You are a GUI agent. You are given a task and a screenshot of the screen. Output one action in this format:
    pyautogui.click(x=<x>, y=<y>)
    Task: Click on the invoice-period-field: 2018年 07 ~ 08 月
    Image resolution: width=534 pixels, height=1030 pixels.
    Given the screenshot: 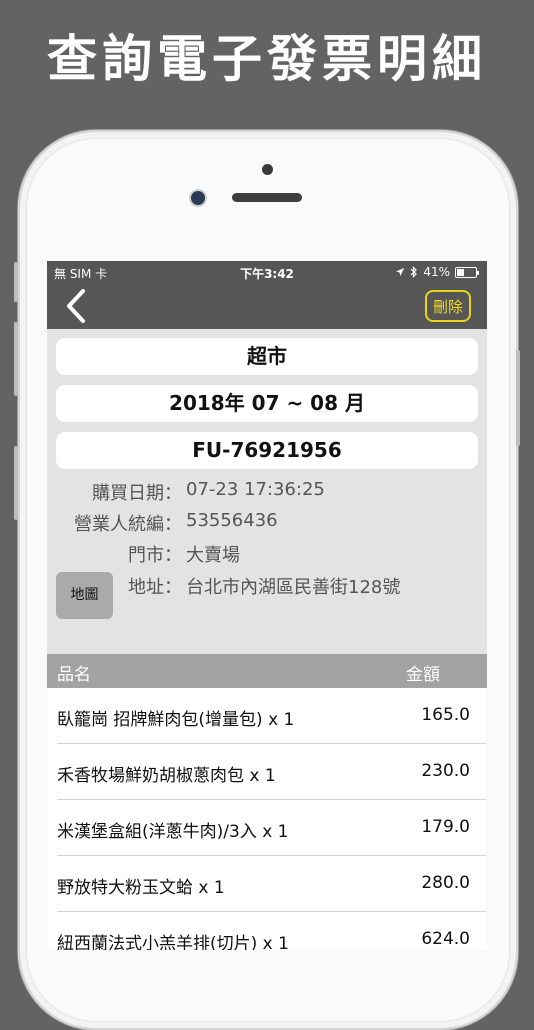 What is the action you would take?
    pyautogui.click(x=267, y=403)
    